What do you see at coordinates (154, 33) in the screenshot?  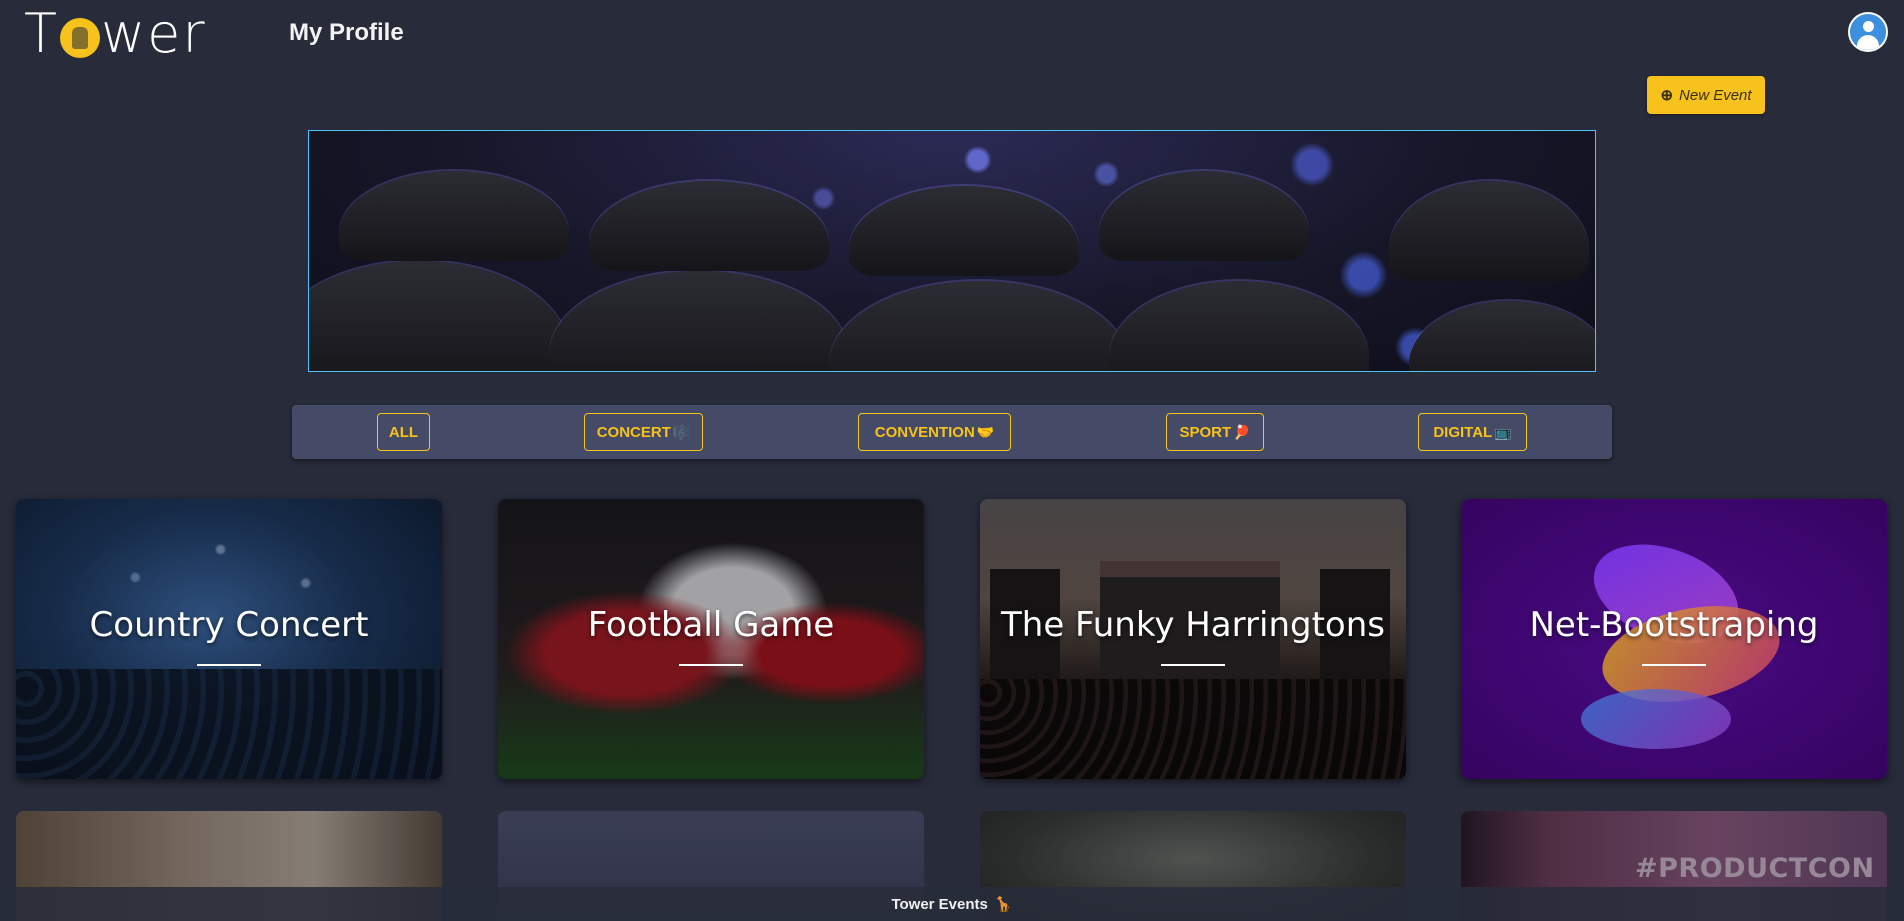 I see `logo-text-end: wer` at bounding box center [154, 33].